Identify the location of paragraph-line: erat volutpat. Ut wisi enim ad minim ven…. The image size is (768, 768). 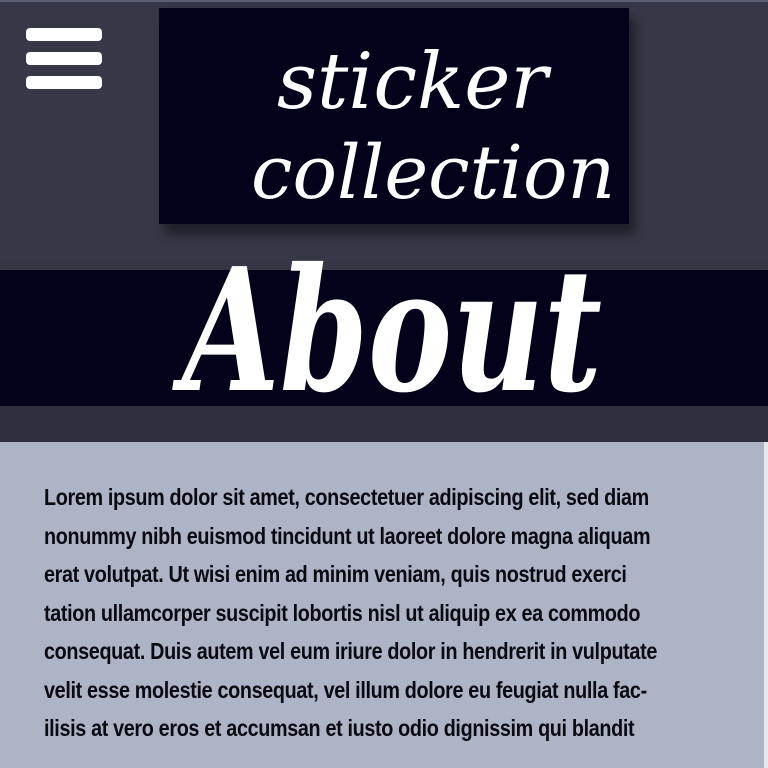
(335, 574).